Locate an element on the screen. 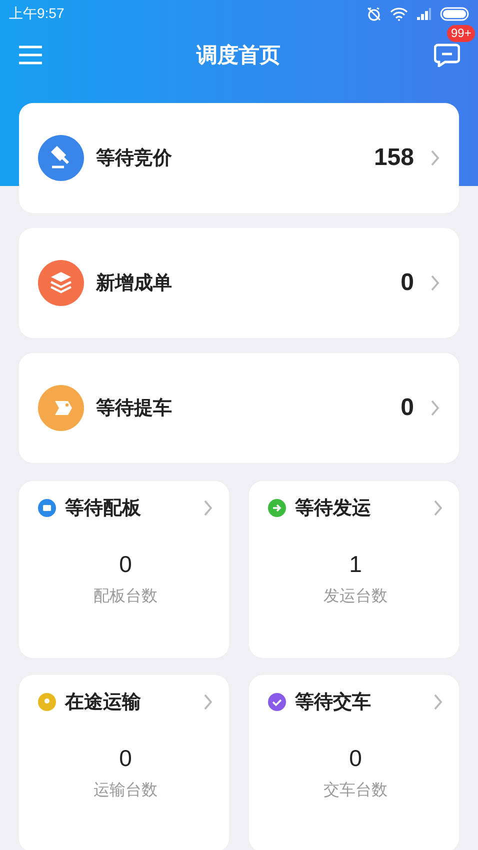 Image resolution: width=478 pixels, height=850 pixels. page-title: 调度首页 is located at coordinates (238, 55).